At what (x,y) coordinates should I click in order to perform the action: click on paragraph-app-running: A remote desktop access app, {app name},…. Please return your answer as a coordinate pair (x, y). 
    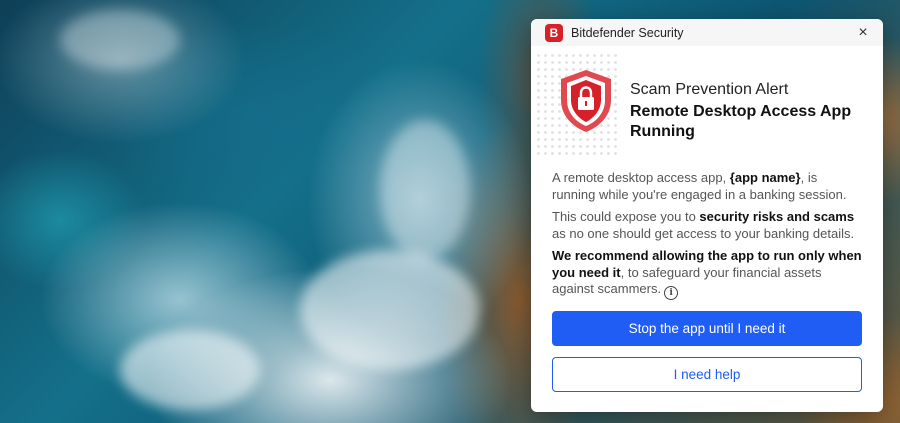
    Looking at the image, I should click on (699, 186).